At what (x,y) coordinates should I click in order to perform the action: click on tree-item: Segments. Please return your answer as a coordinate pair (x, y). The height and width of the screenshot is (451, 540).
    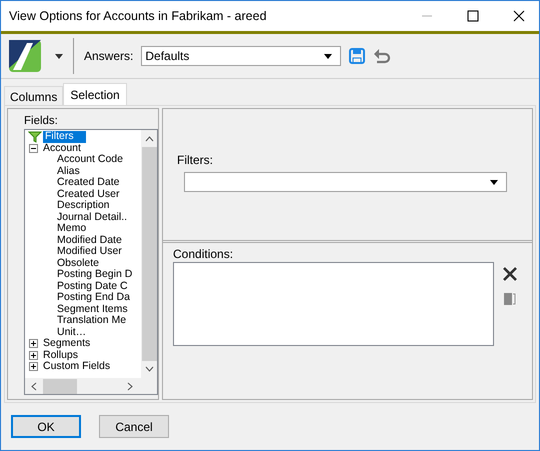
    Looking at the image, I should click on (66, 344).